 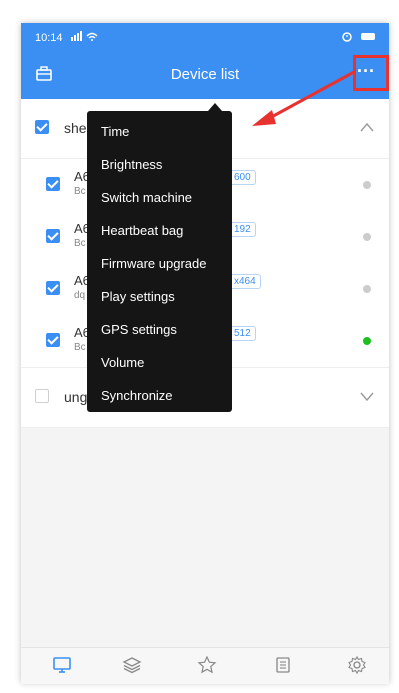 What do you see at coordinates (242, 229) in the screenshot?
I see `resolution-badge: 192` at bounding box center [242, 229].